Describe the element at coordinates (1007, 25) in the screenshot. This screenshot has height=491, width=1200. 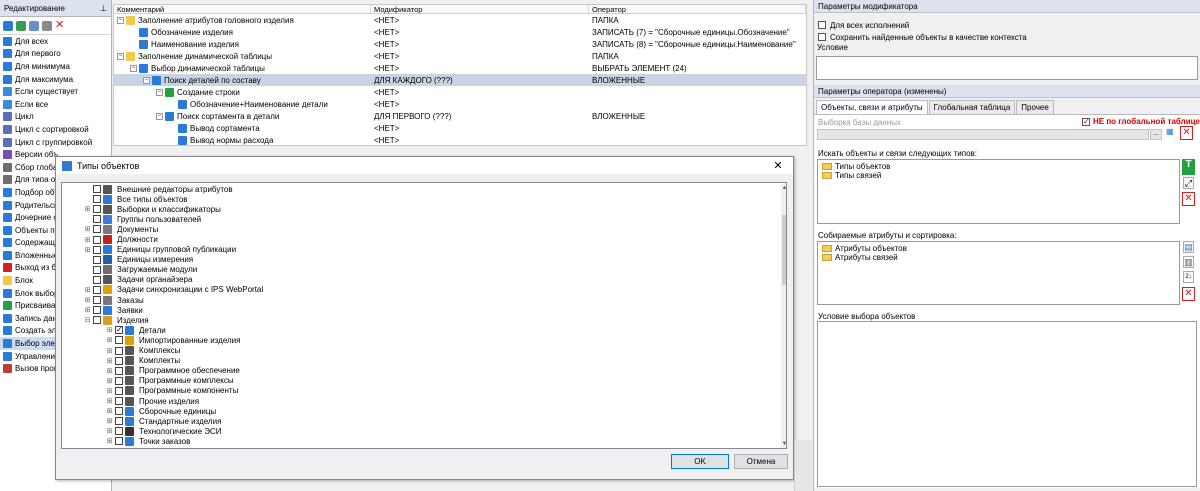
I see `for-all-checkbox-row: Для всех исполнений` at that location.